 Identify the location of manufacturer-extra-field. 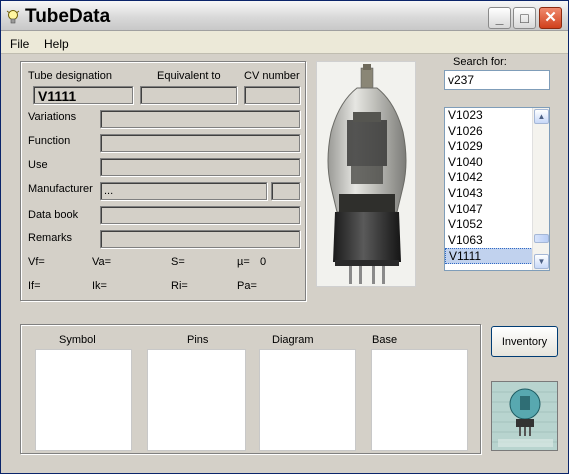
(285, 191).